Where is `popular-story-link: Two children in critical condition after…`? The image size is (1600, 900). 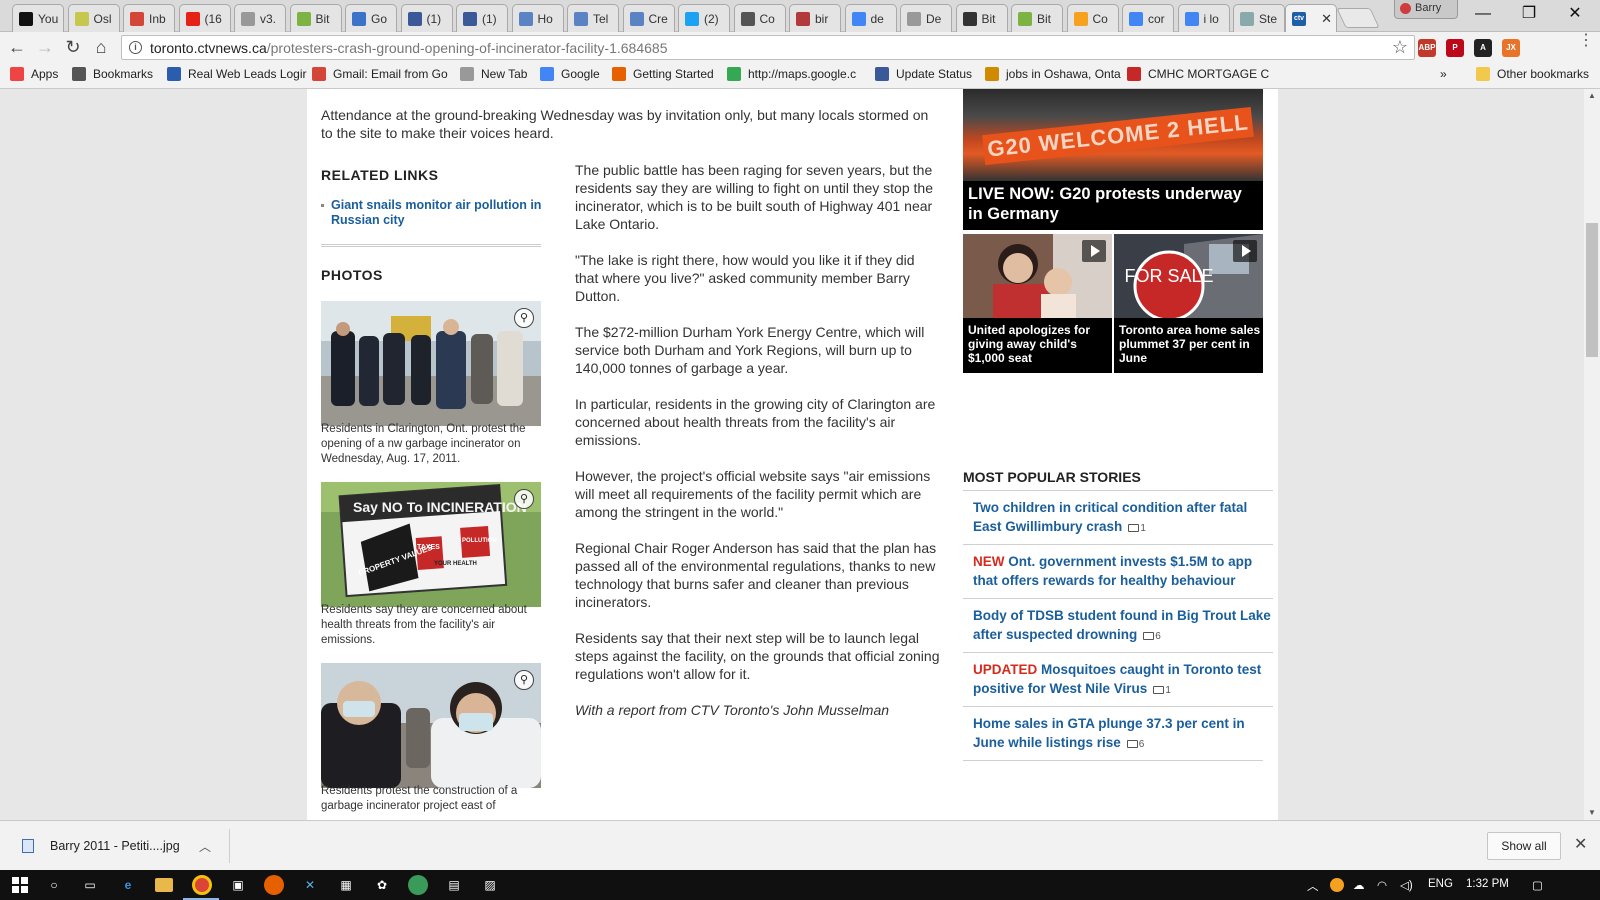 popular-story-link: Two children in critical condition after… is located at coordinates (1123, 518).